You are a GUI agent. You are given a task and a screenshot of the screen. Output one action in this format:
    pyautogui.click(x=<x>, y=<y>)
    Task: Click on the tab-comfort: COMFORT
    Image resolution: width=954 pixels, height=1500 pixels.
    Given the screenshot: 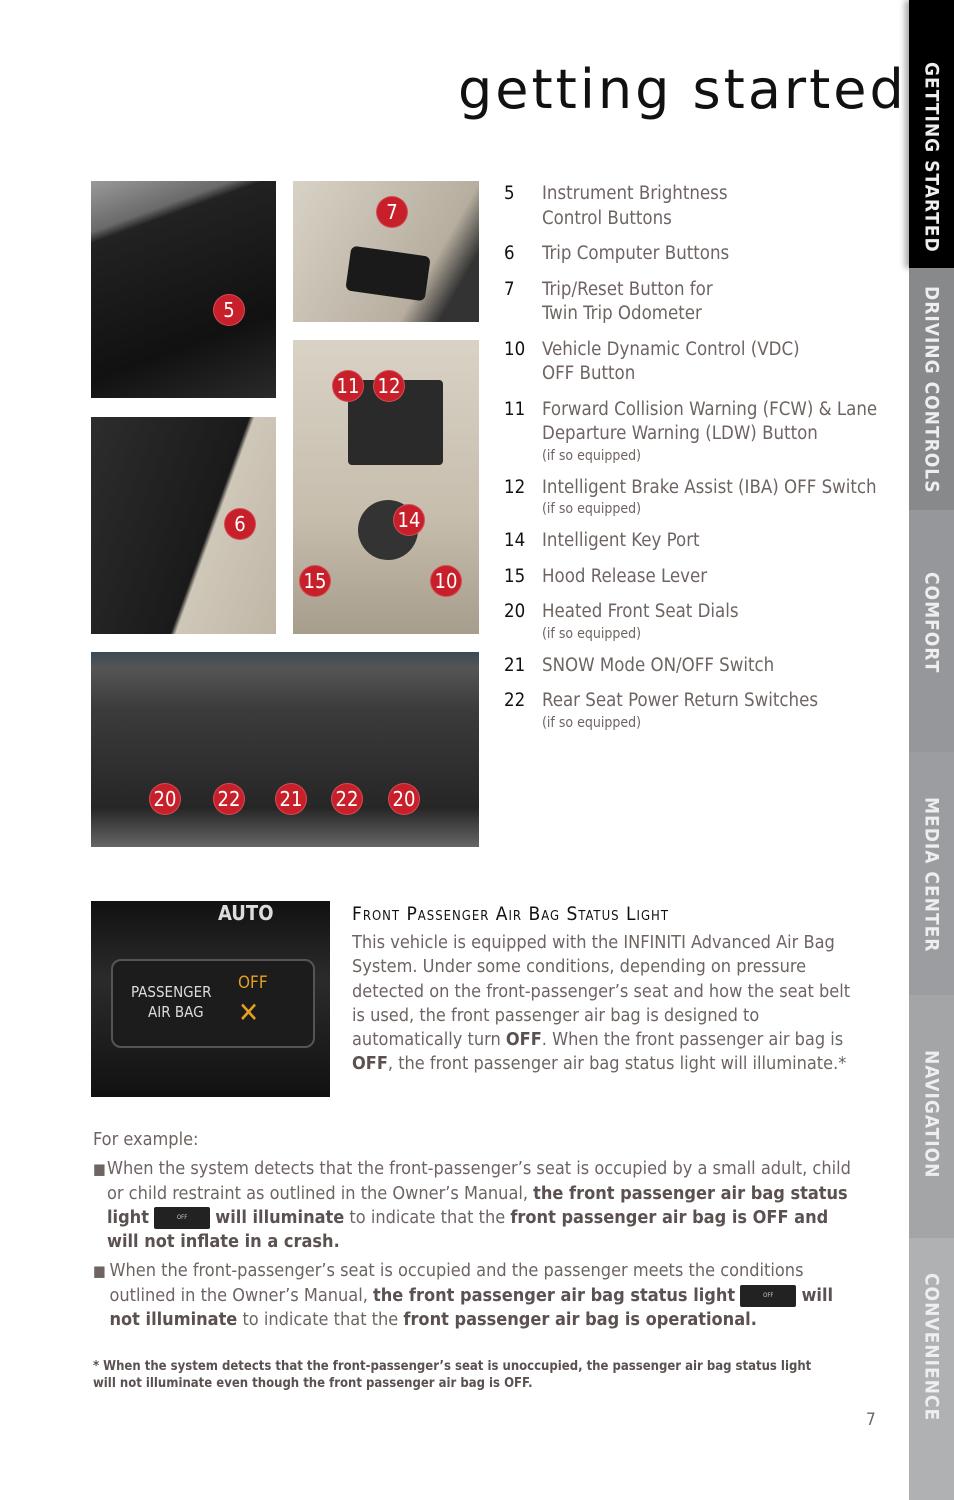 What is the action you would take?
    pyautogui.click(x=931, y=631)
    